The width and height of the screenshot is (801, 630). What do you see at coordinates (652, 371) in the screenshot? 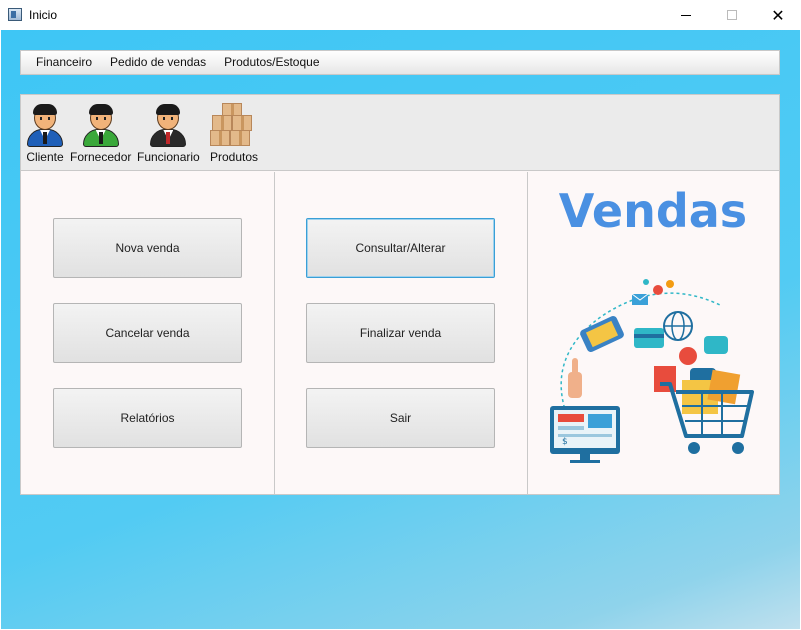
I see `shopping-illustration: $` at bounding box center [652, 371].